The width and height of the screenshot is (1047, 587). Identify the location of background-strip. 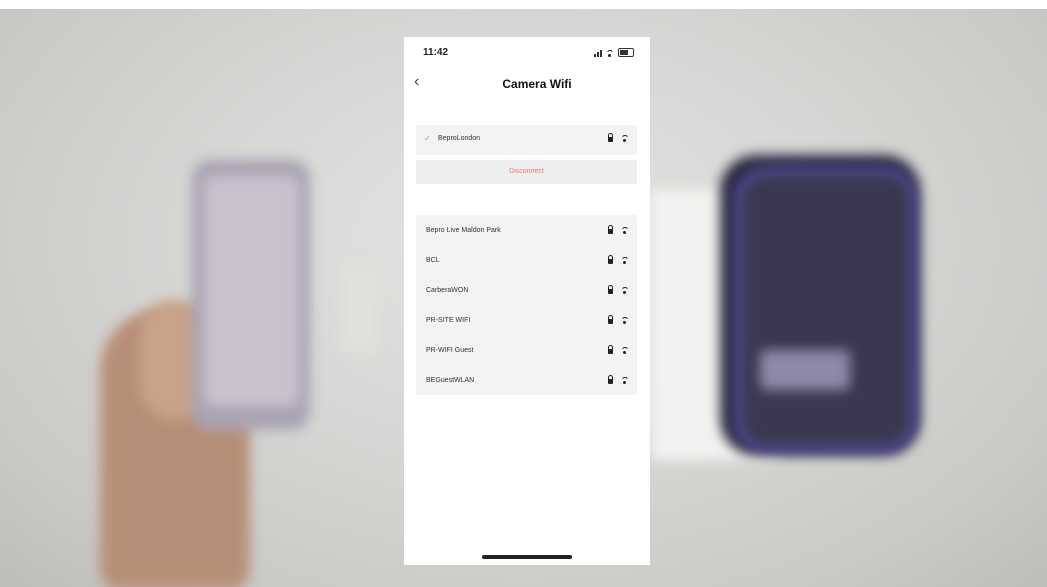
(360, 307).